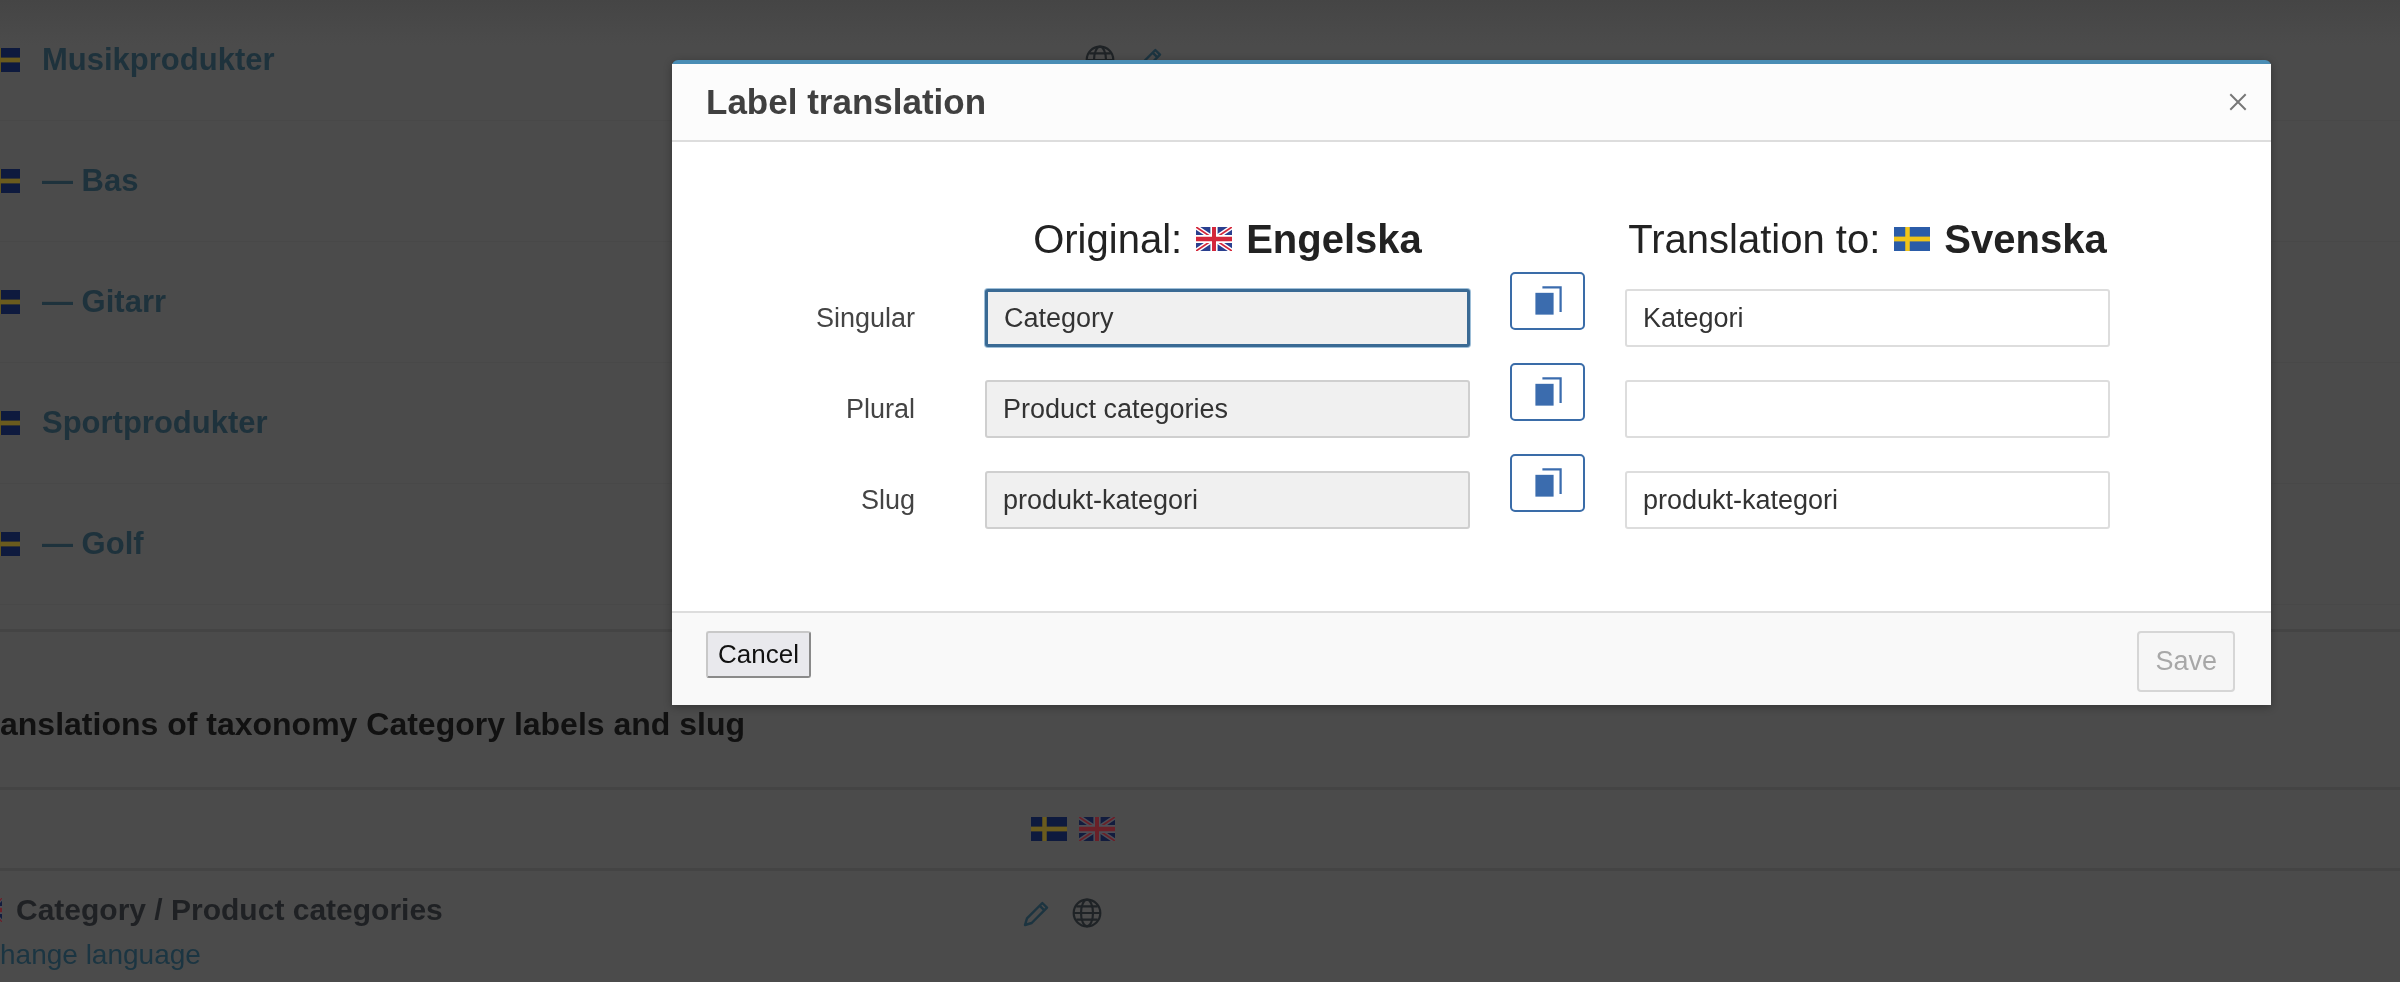 The width and height of the screenshot is (2400, 982). I want to click on original-field: Category, so click(1227, 318).